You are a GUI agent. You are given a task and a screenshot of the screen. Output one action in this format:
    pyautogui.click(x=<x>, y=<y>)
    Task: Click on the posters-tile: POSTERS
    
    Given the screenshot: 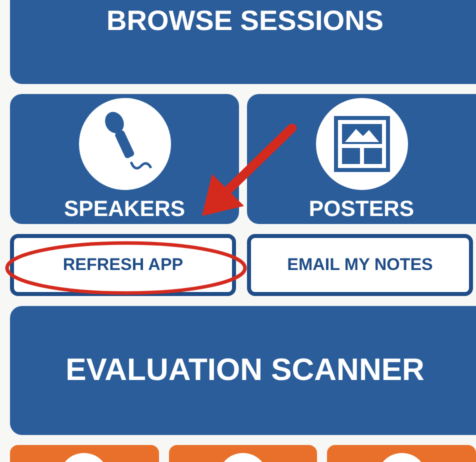 What is the action you would take?
    pyautogui.click(x=361, y=159)
    